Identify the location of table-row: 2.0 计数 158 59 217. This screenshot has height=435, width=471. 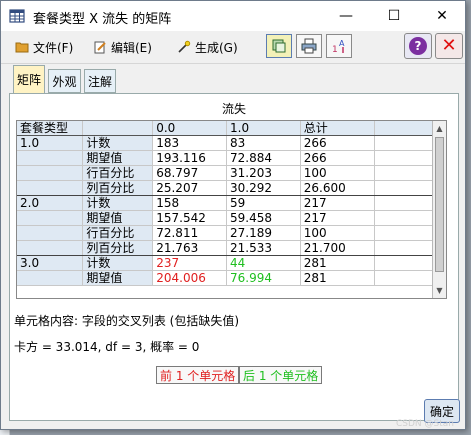
(231, 203).